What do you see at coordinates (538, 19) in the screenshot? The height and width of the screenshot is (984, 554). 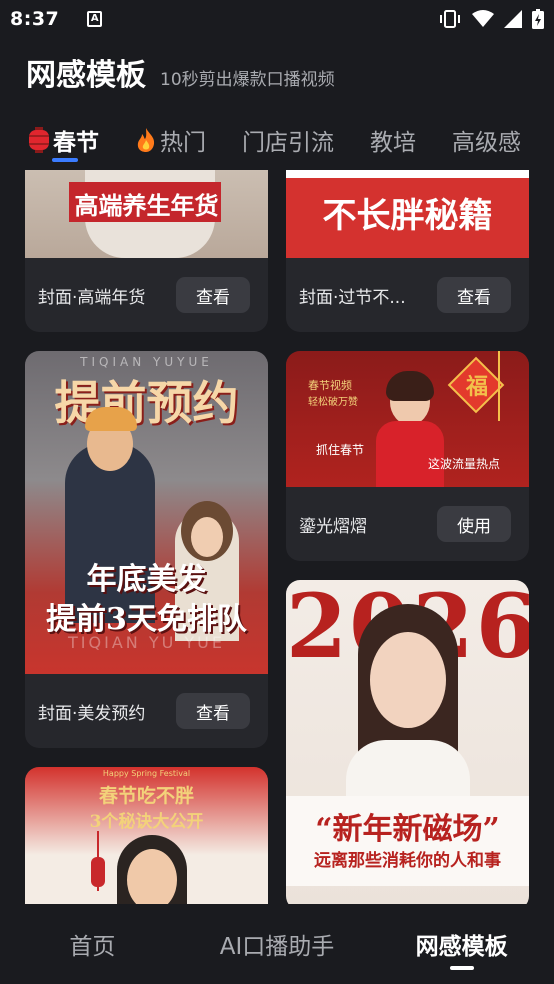 I see `battery-icon` at bounding box center [538, 19].